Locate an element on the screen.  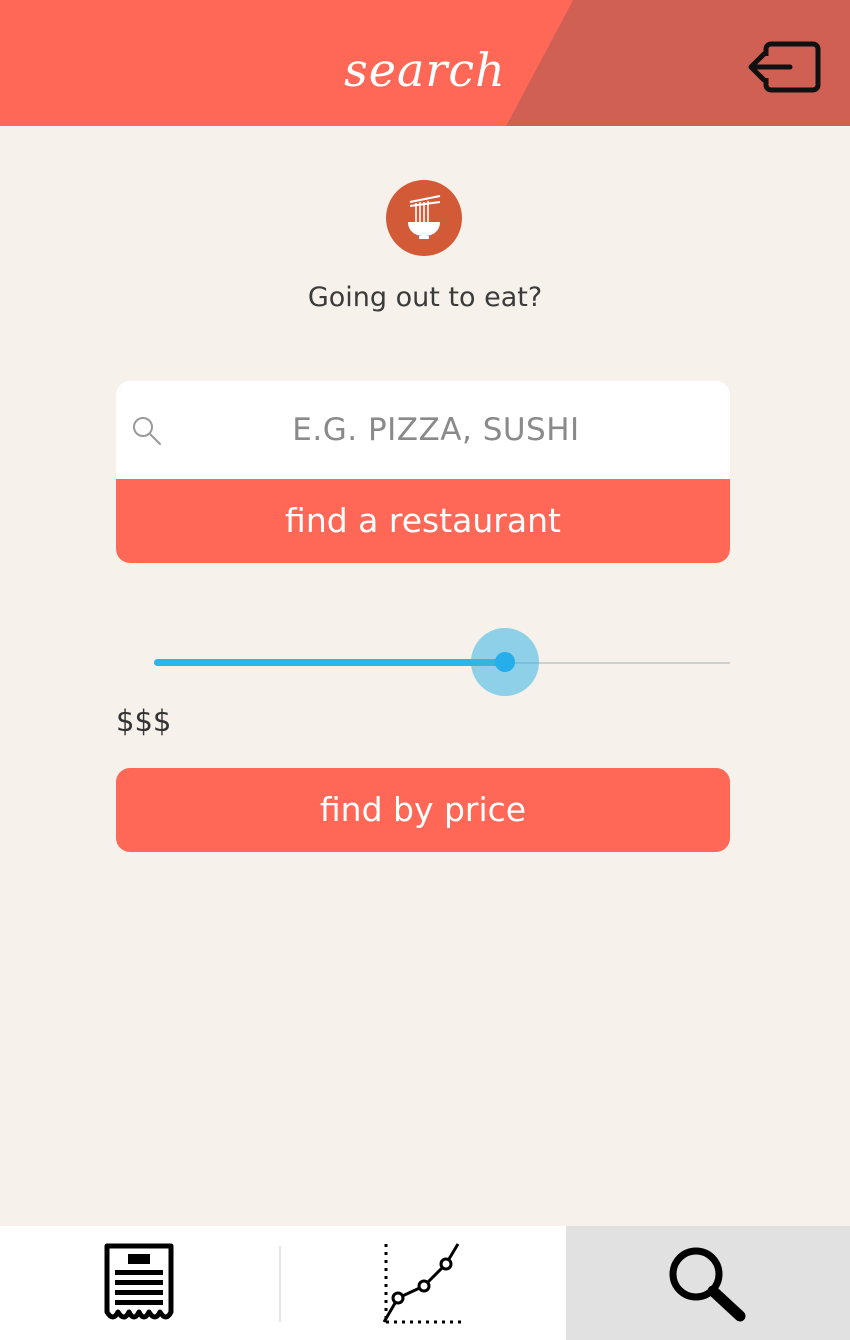
nav-divider is located at coordinates (280, 1284).